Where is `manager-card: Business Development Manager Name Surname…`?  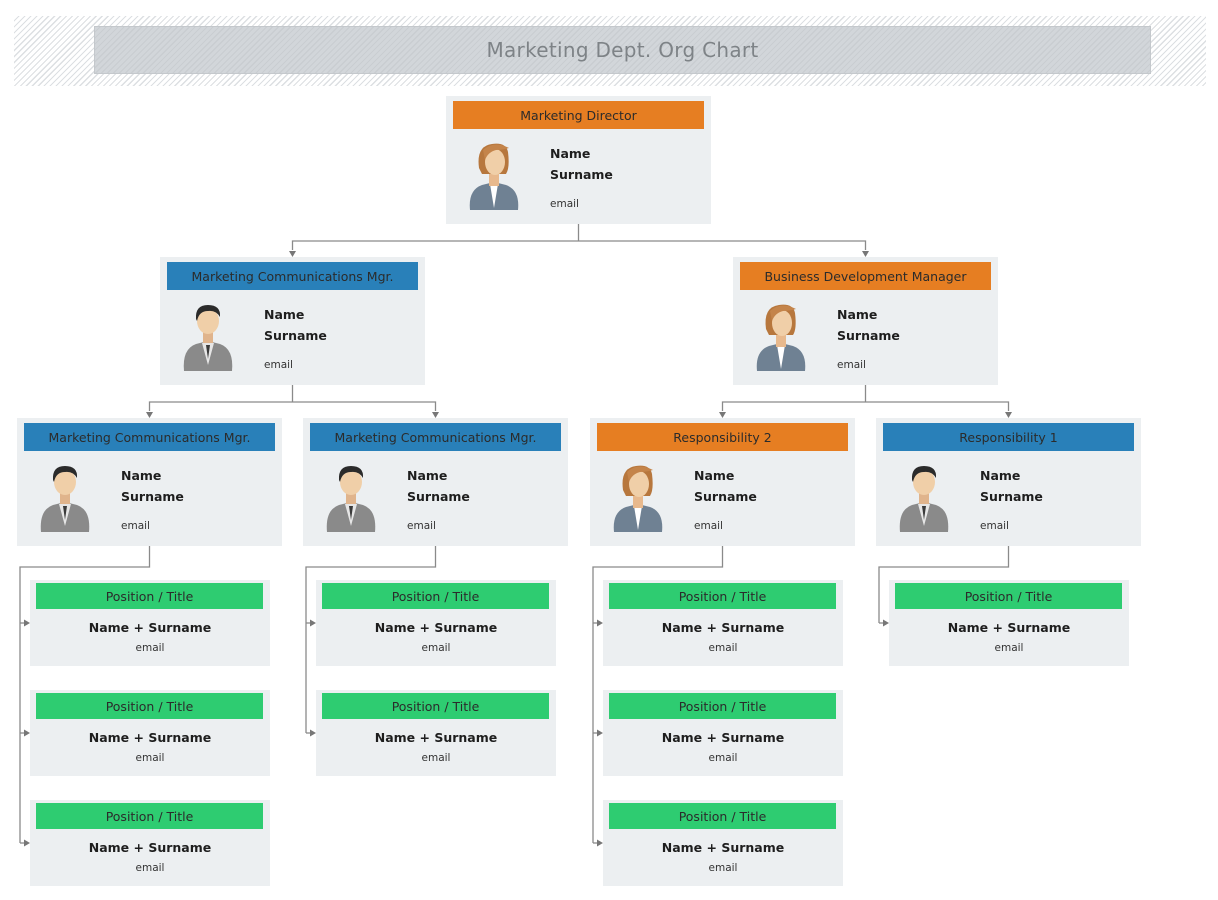
manager-card: Business Development Manager Name Surname… is located at coordinates (865, 321).